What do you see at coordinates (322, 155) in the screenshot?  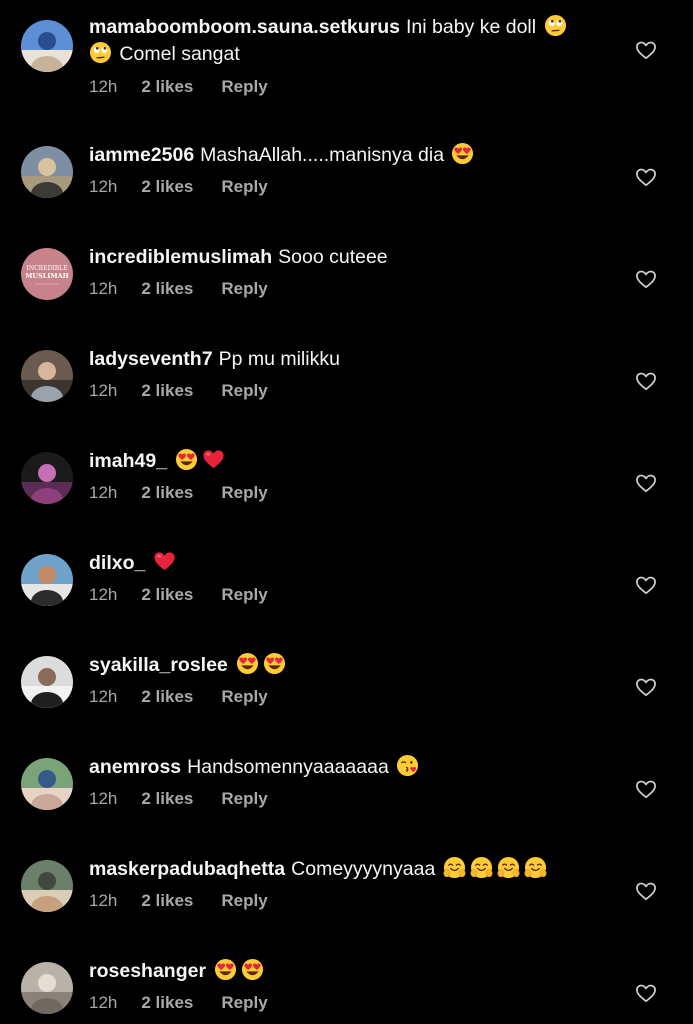 I see `comment-text: MashaAllah.....manisnya dia` at bounding box center [322, 155].